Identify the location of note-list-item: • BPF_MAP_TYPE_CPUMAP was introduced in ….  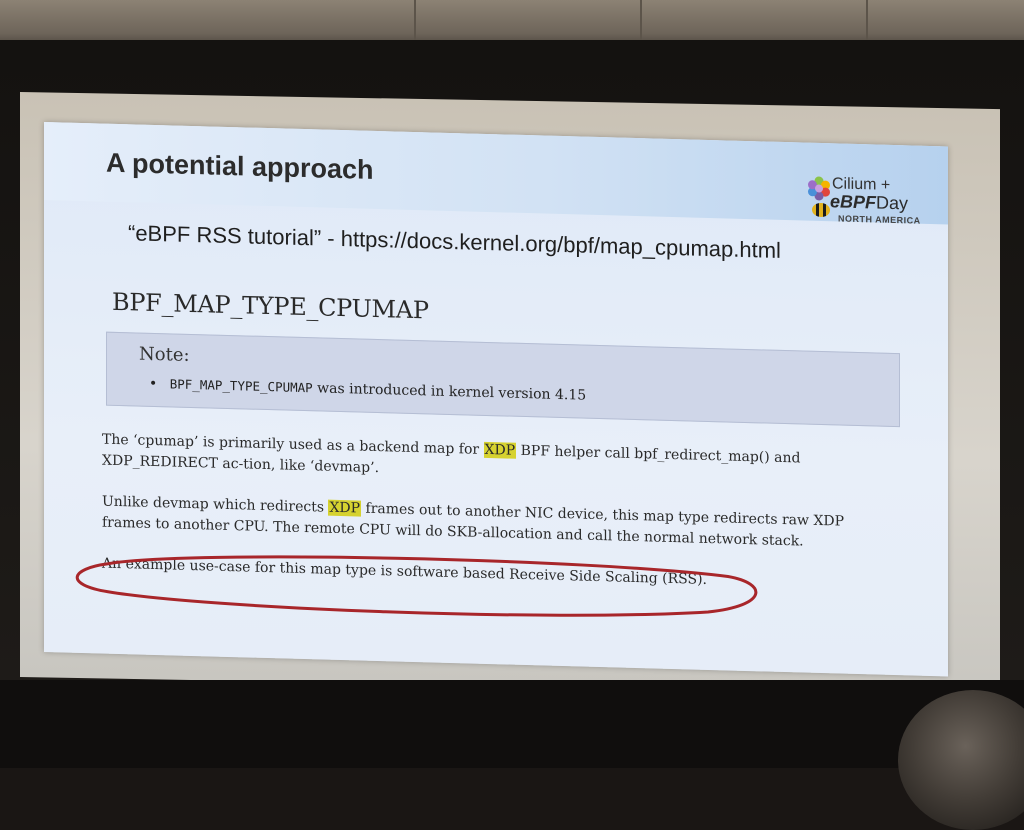
(367, 390).